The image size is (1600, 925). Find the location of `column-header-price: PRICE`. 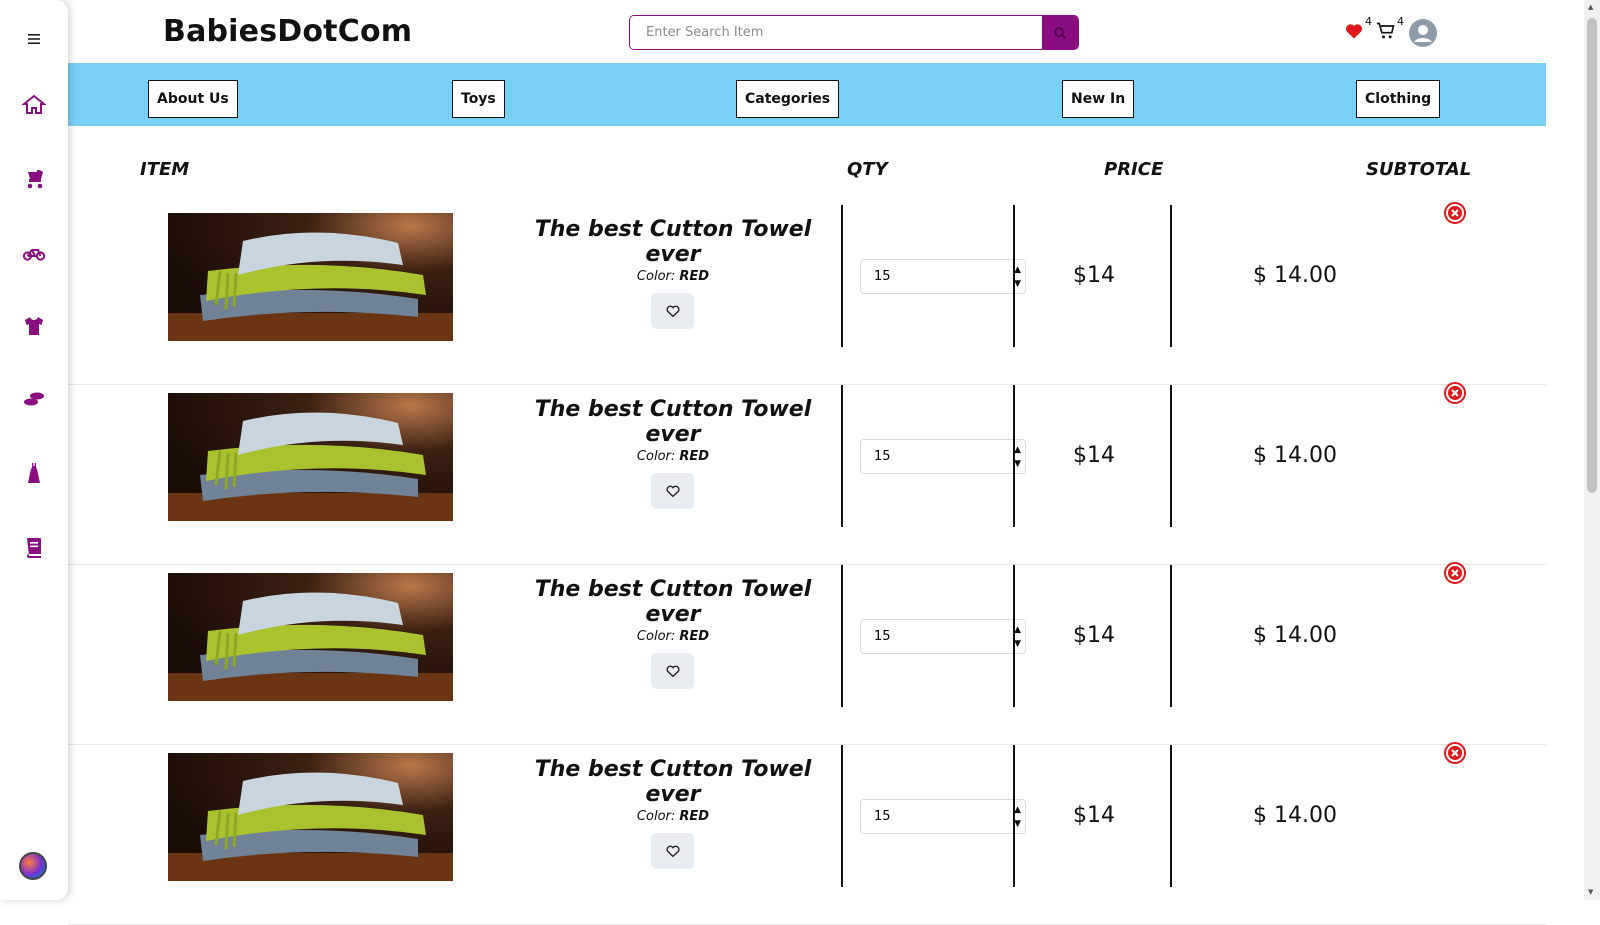

column-header-price: PRICE is located at coordinates (1134, 169).